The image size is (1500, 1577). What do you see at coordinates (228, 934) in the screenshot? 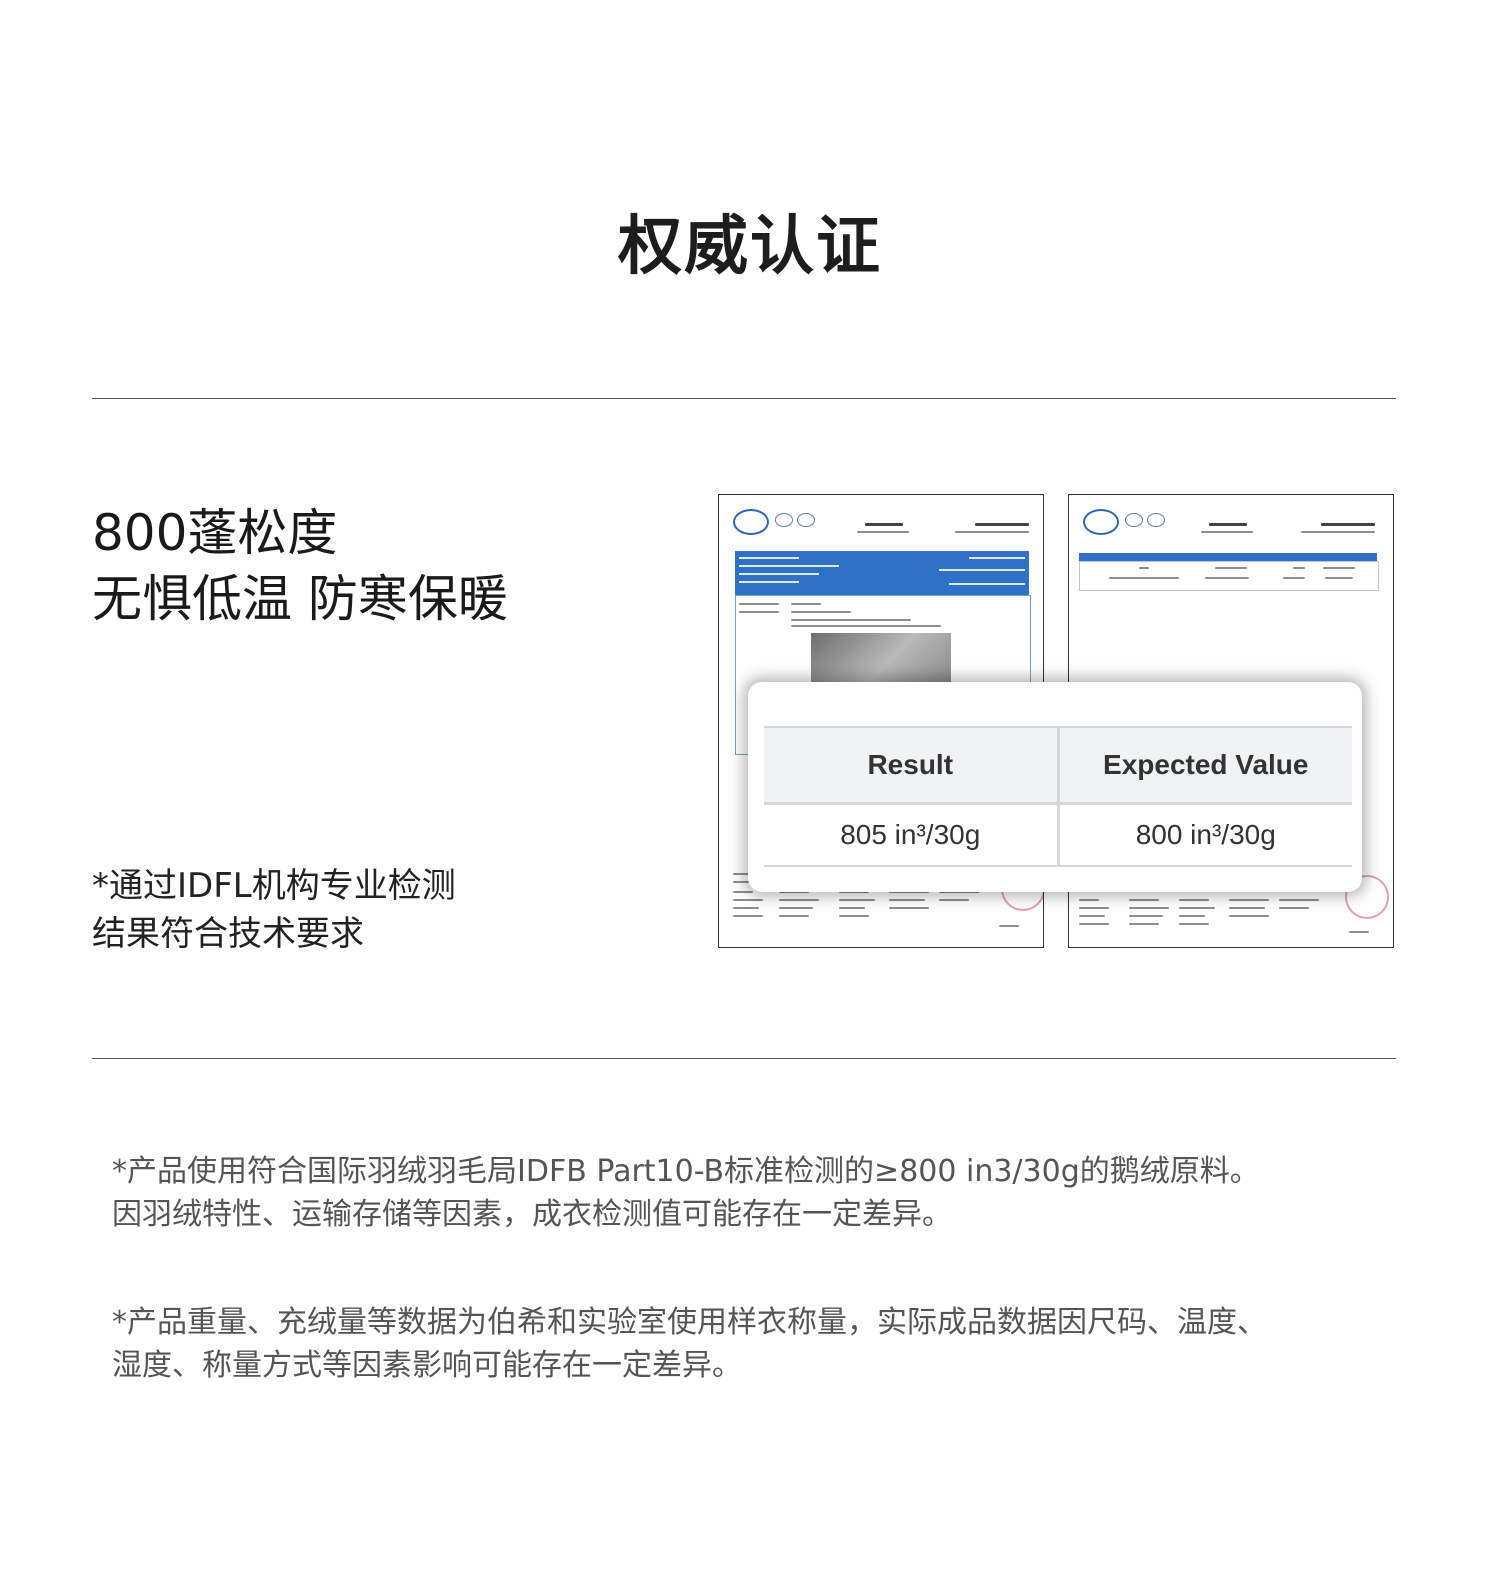
I see `certification-note-line-2: 结果符合技术要求` at bounding box center [228, 934].